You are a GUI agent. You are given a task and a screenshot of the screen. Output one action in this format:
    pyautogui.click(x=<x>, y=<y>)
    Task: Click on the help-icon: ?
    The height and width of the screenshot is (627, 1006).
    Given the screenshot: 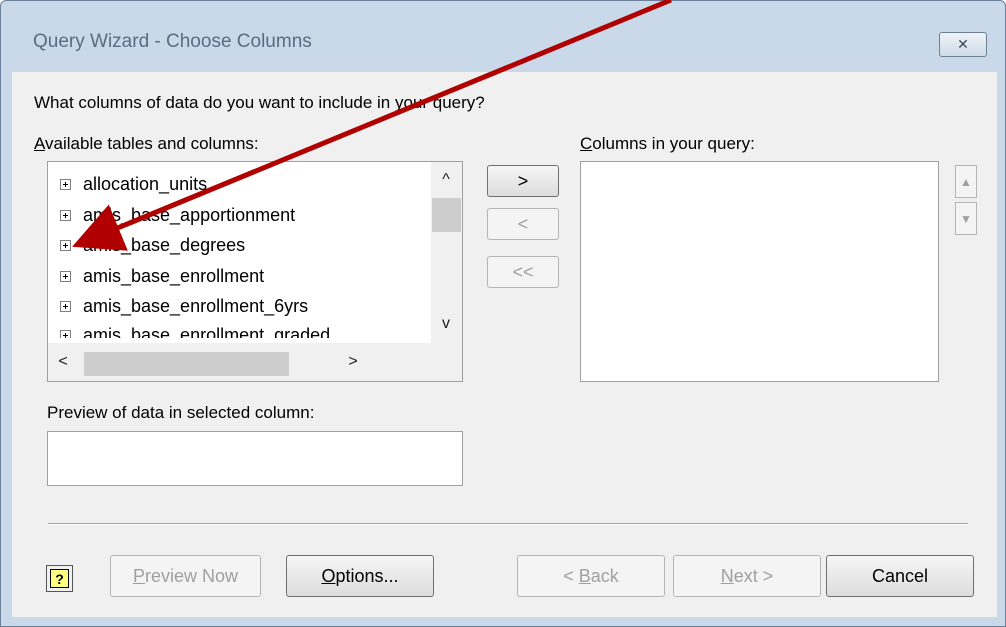 What is the action you would take?
    pyautogui.click(x=59, y=578)
    